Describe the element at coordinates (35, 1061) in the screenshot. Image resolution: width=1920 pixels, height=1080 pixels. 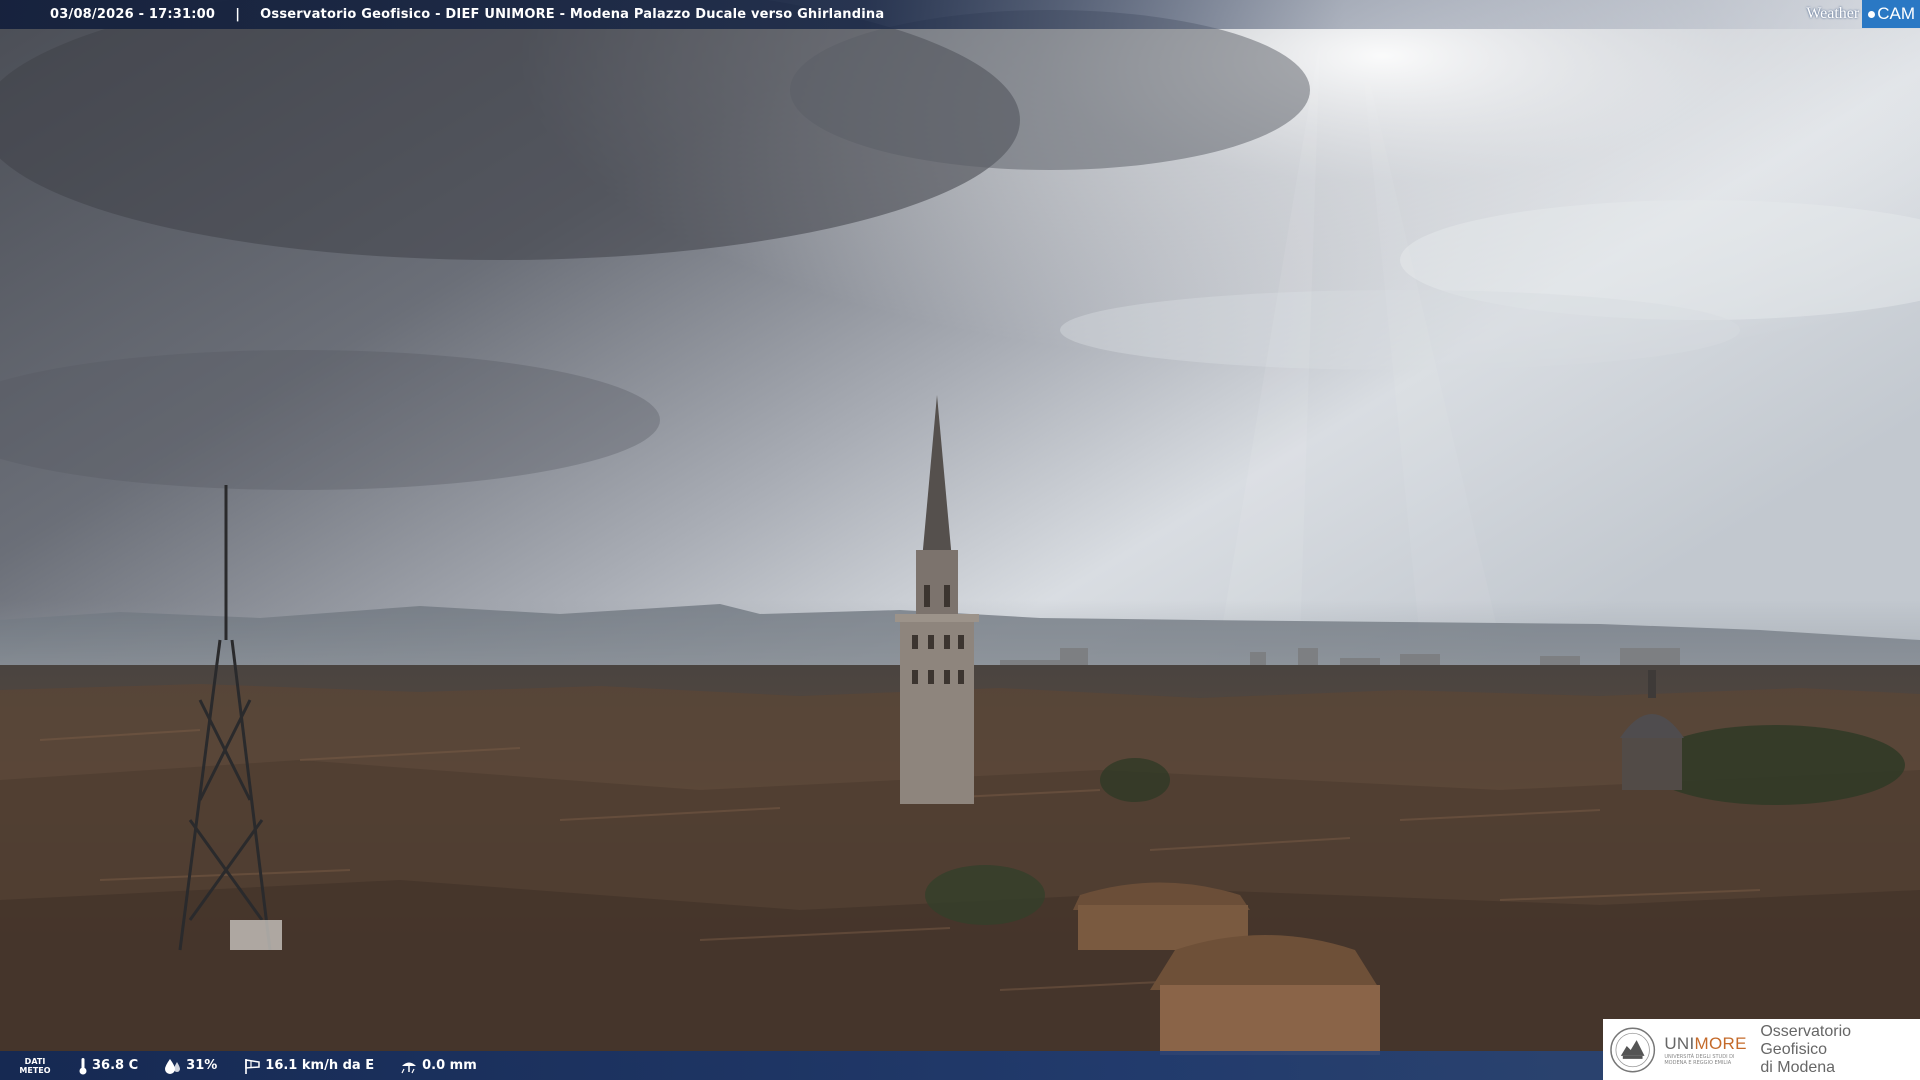
I see `weather-data-label-line1: DATI` at that location.